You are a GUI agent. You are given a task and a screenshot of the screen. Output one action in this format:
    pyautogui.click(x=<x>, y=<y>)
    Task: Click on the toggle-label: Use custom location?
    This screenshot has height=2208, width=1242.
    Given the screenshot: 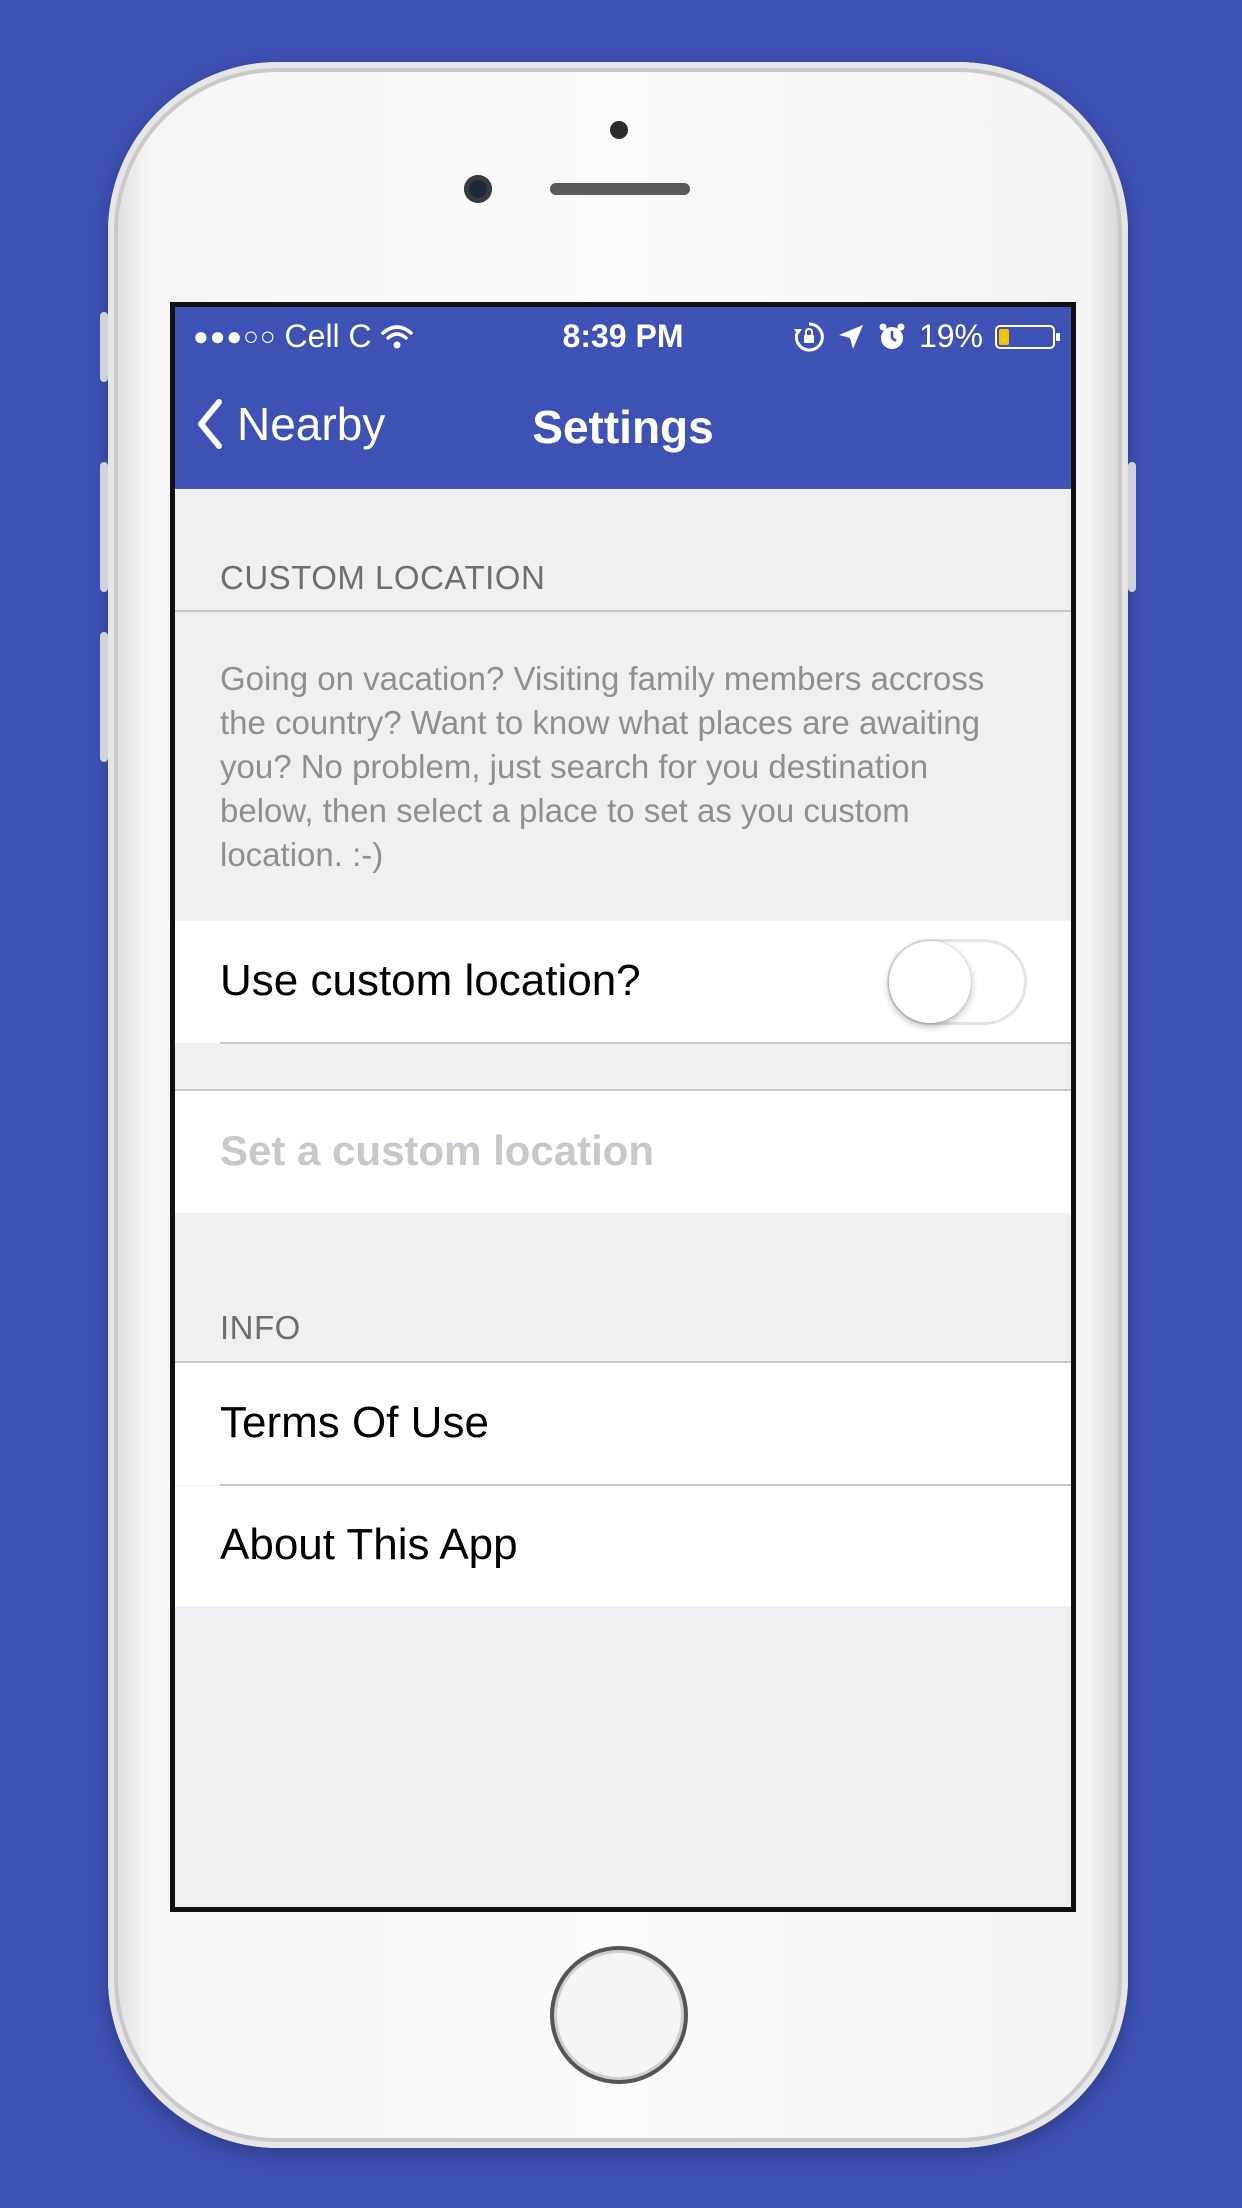 What is the action you would take?
    pyautogui.click(x=430, y=980)
    